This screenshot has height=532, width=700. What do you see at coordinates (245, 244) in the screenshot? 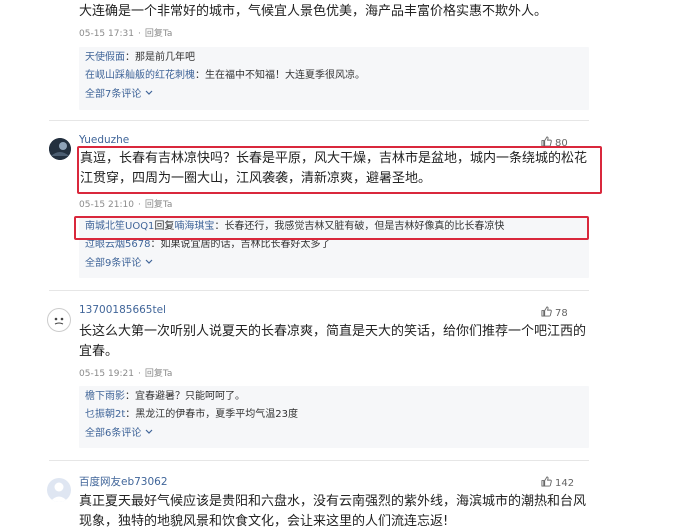
I see `reply-text: 如果说宜居的话，吉林比长春好太多了` at bounding box center [245, 244].